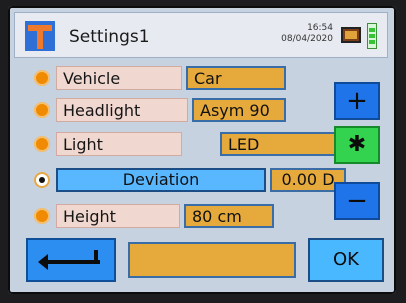 This screenshot has width=406, height=303. What do you see at coordinates (320, 28) in the screenshot?
I see `time-text: 16:54` at bounding box center [320, 28].